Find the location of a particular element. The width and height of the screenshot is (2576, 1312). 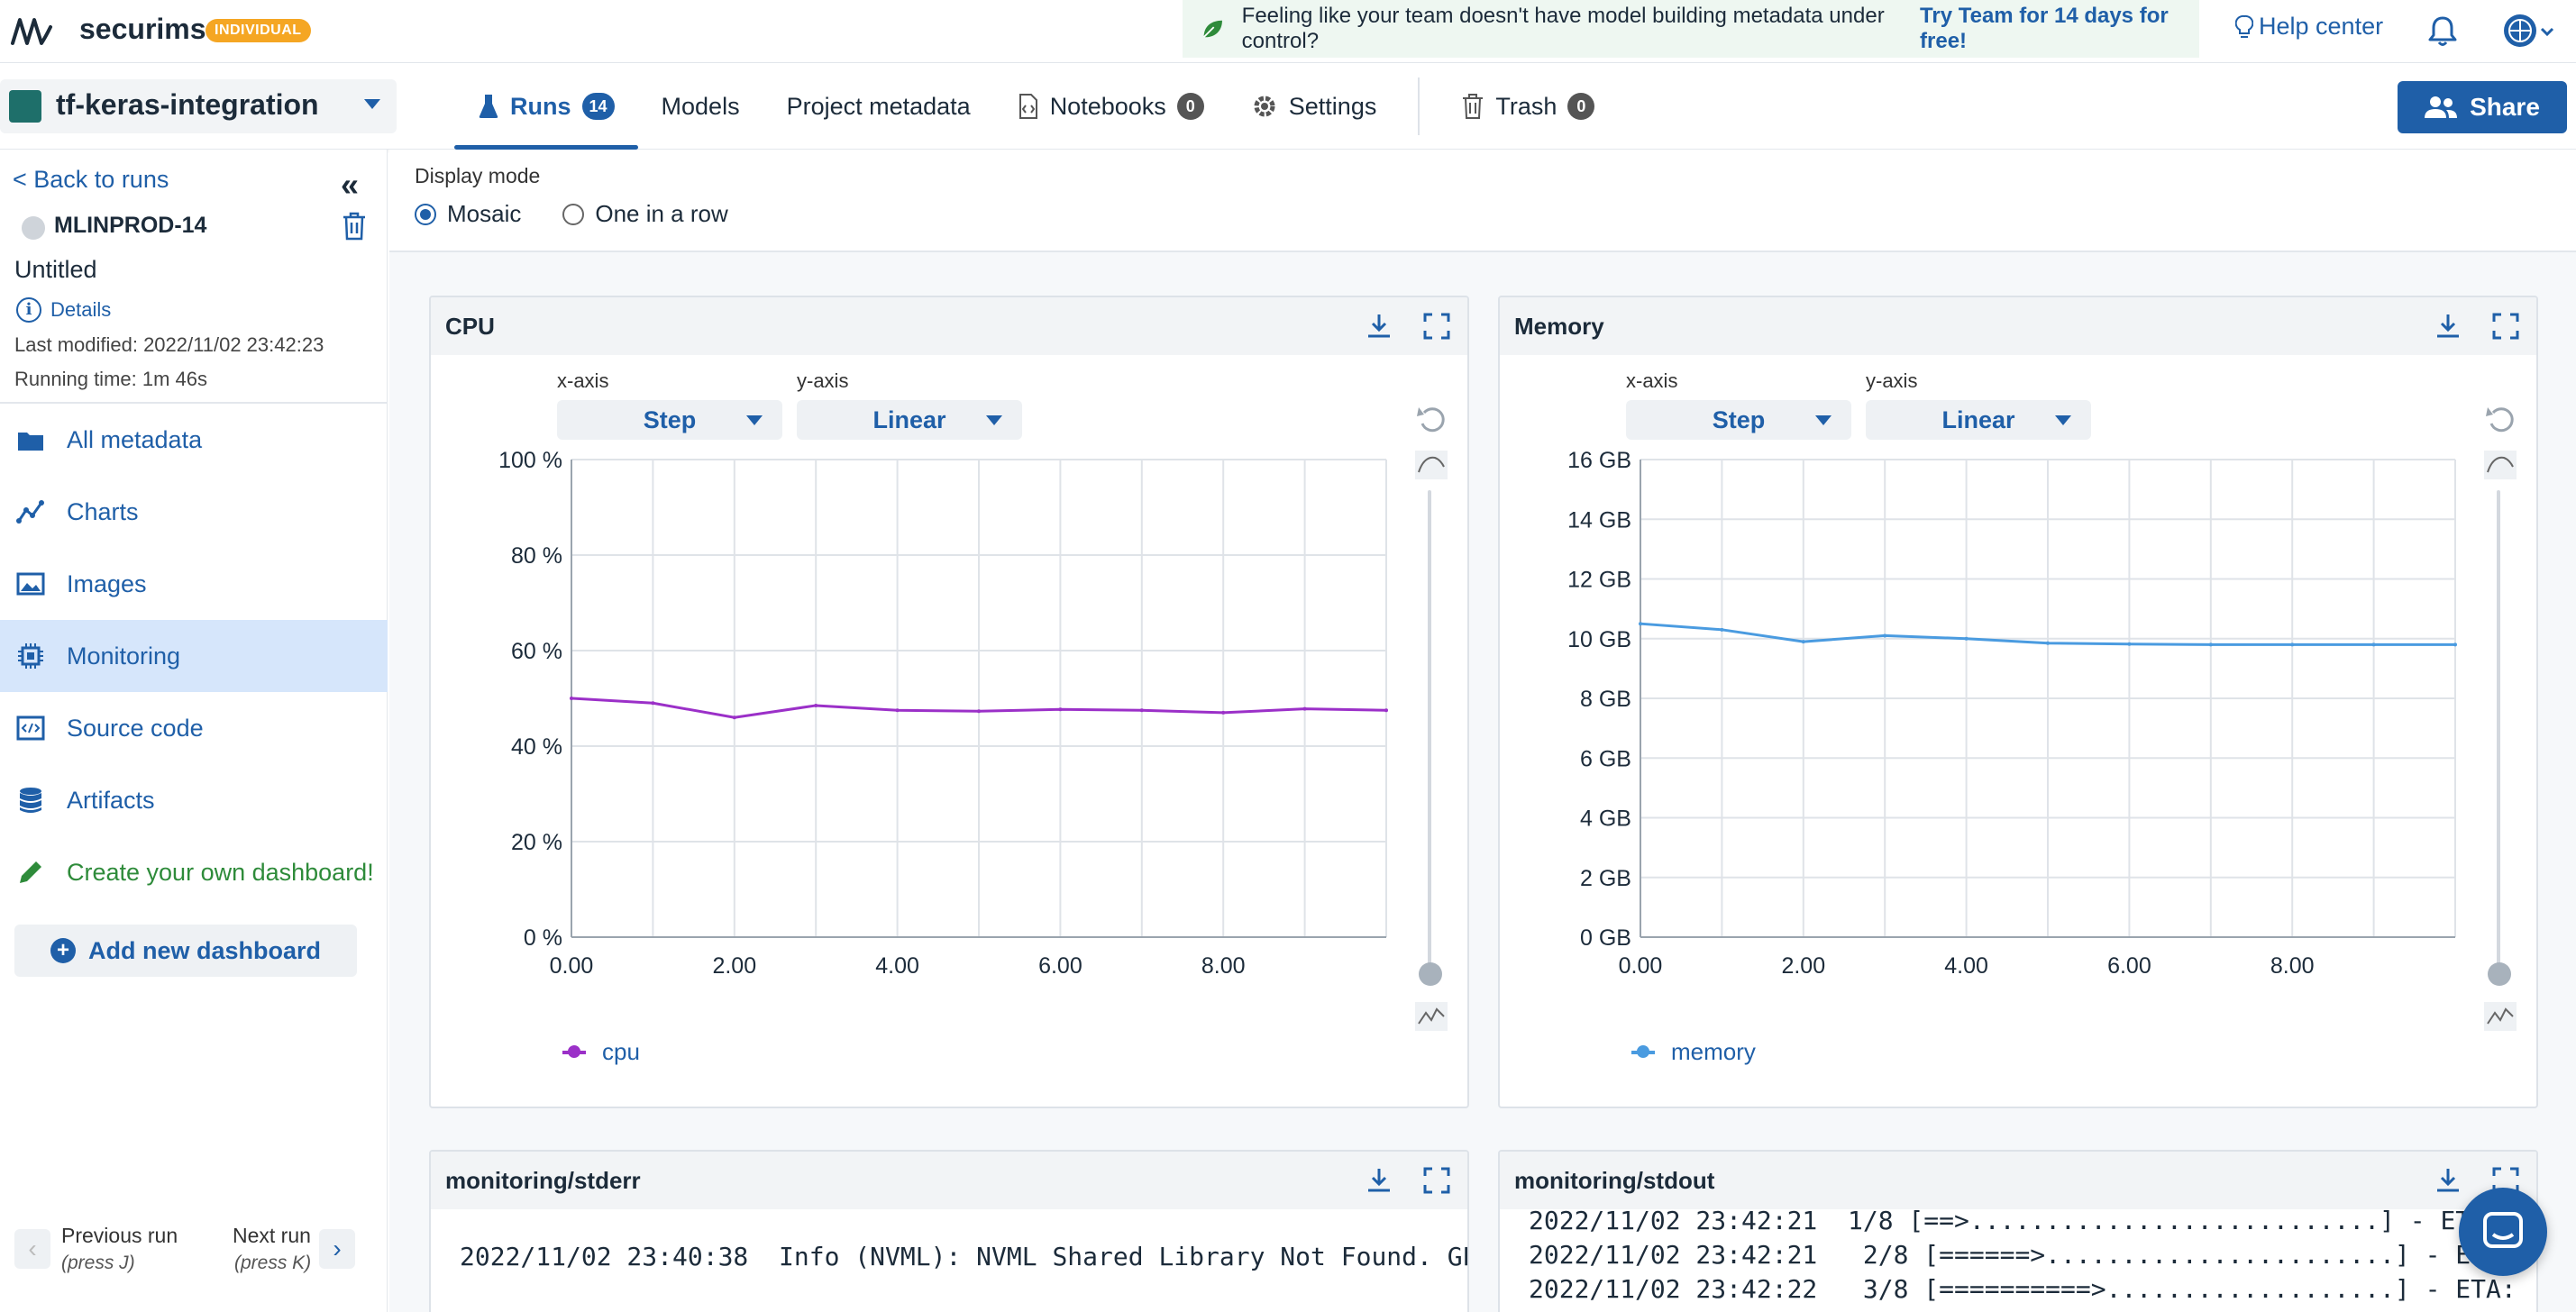

display-mode-options: Mosaic One in a row is located at coordinates (571, 214).